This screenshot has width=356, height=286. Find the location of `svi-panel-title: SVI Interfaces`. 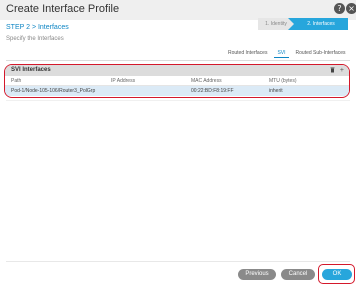

svi-panel-title: SVI Interfaces is located at coordinates (31, 70).